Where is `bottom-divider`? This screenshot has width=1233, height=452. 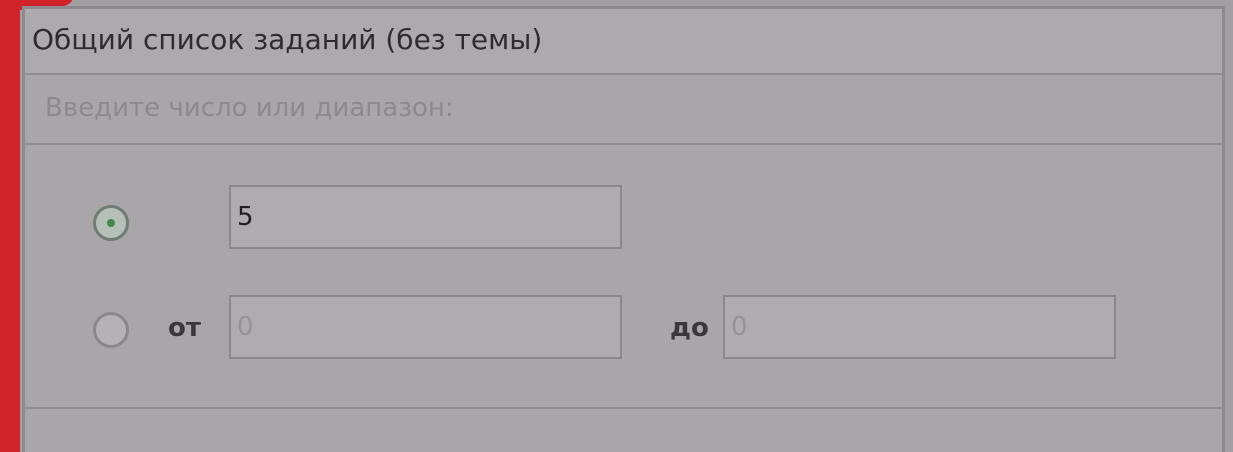 bottom-divider is located at coordinates (623, 408).